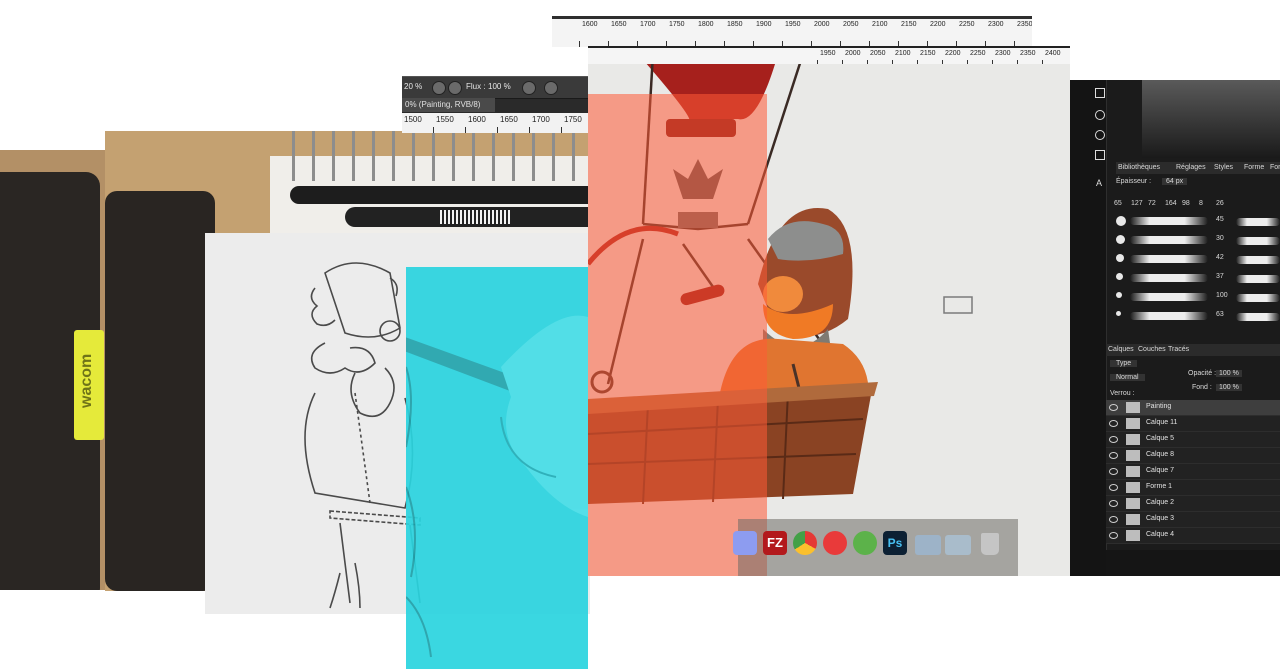  Describe the element at coordinates (1211, 119) in the screenshot. I see `color-picker` at that location.